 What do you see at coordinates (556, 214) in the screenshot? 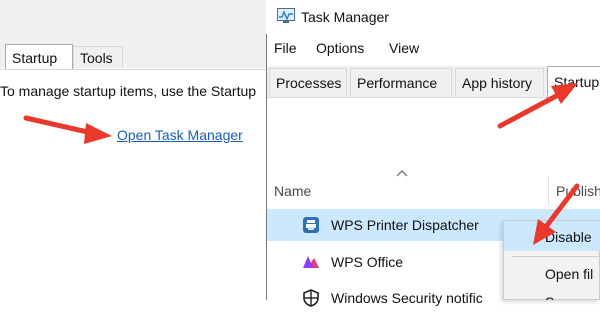
I see `annotation-arrow-to-disable` at bounding box center [556, 214].